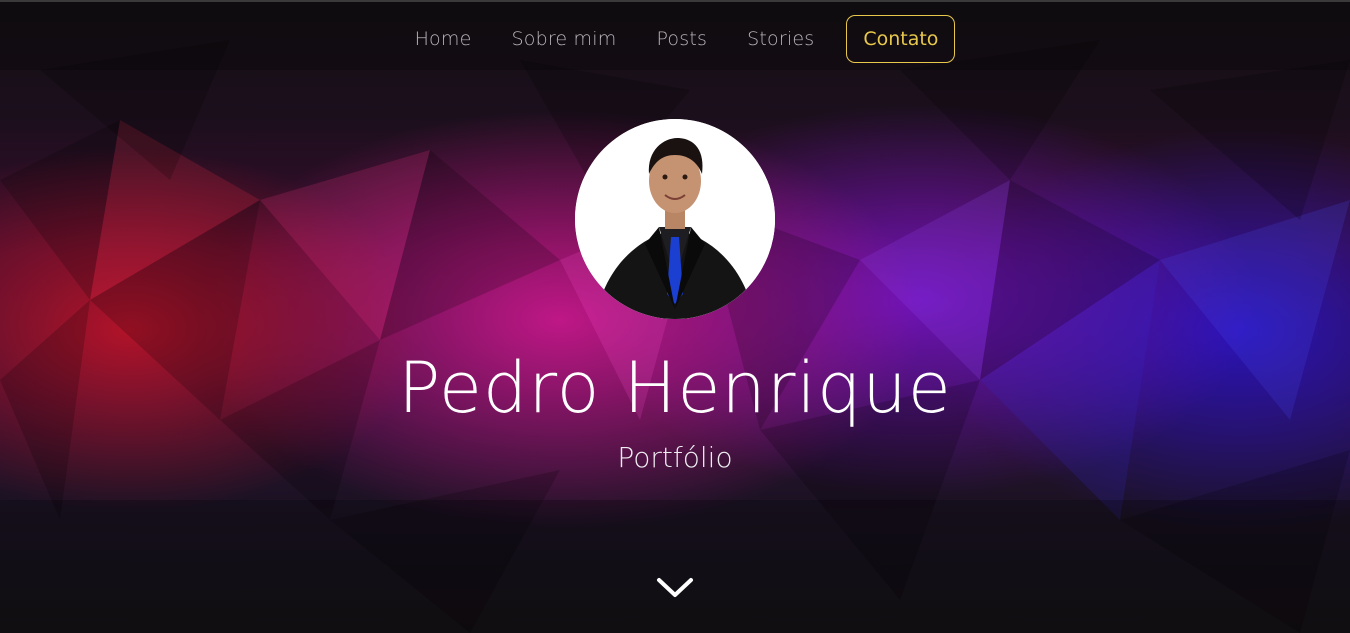  Describe the element at coordinates (780, 39) in the screenshot. I see `nav-item-stories: Stories` at that location.